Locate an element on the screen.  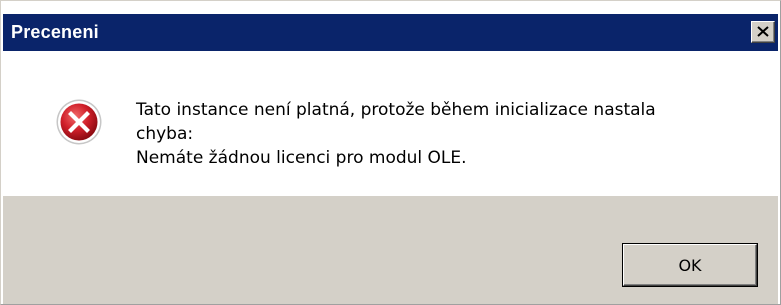
close-button is located at coordinates (763, 32).